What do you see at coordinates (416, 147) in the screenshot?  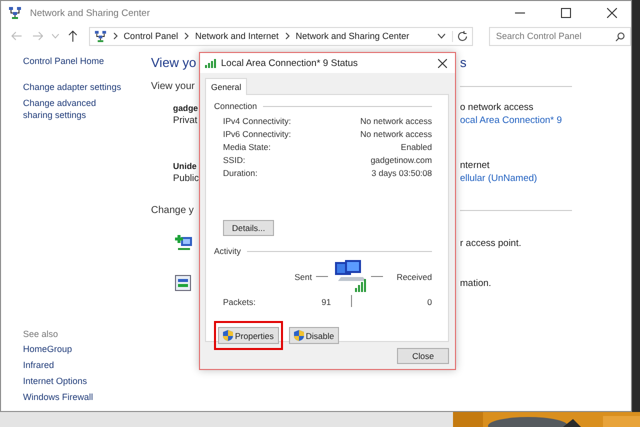 I see `field-value: Enabled` at bounding box center [416, 147].